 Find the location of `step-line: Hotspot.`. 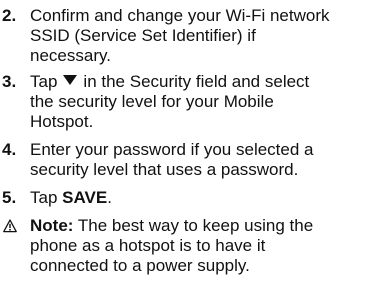

step-line: Hotspot. is located at coordinates (62, 121).